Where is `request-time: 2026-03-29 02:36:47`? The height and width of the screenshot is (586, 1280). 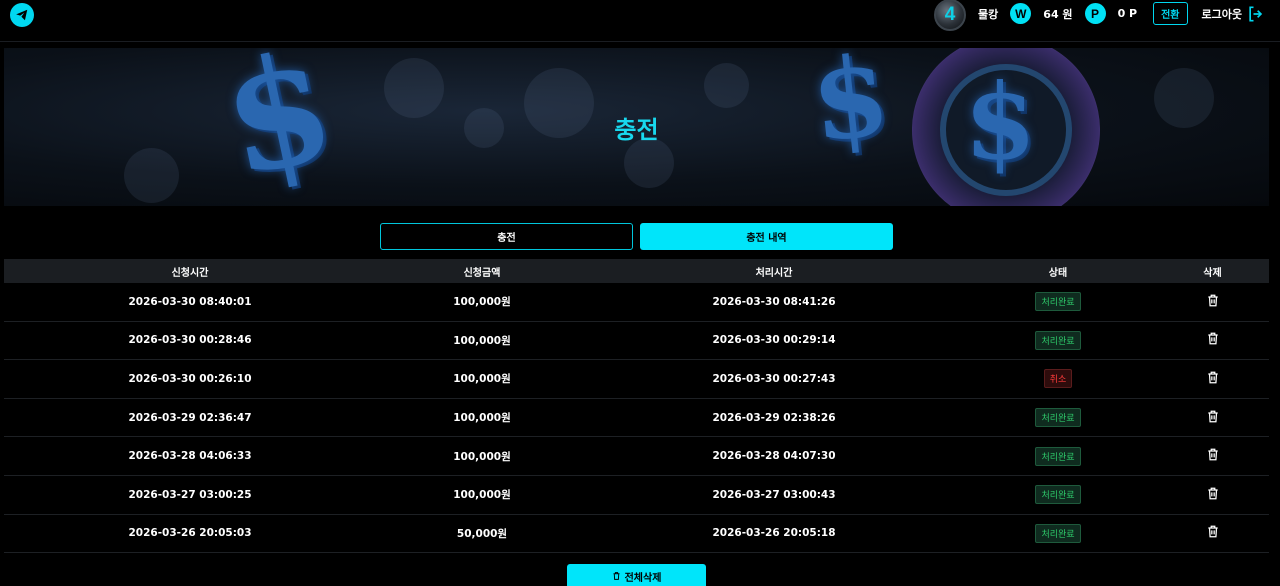 request-time: 2026-03-29 02:36:47 is located at coordinates (190, 417).